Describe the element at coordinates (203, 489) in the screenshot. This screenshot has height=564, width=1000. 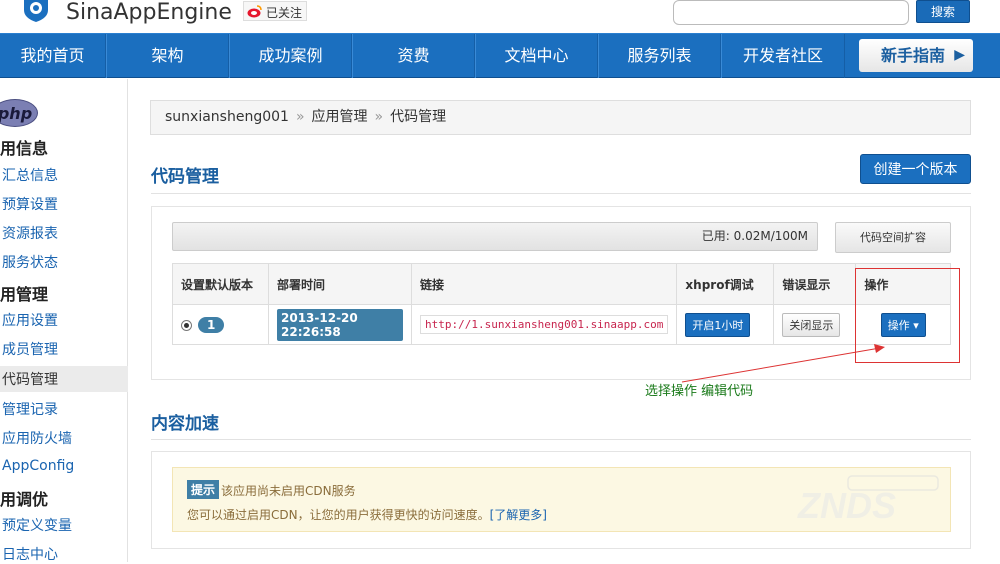
I see `tip-label: 提示` at that location.